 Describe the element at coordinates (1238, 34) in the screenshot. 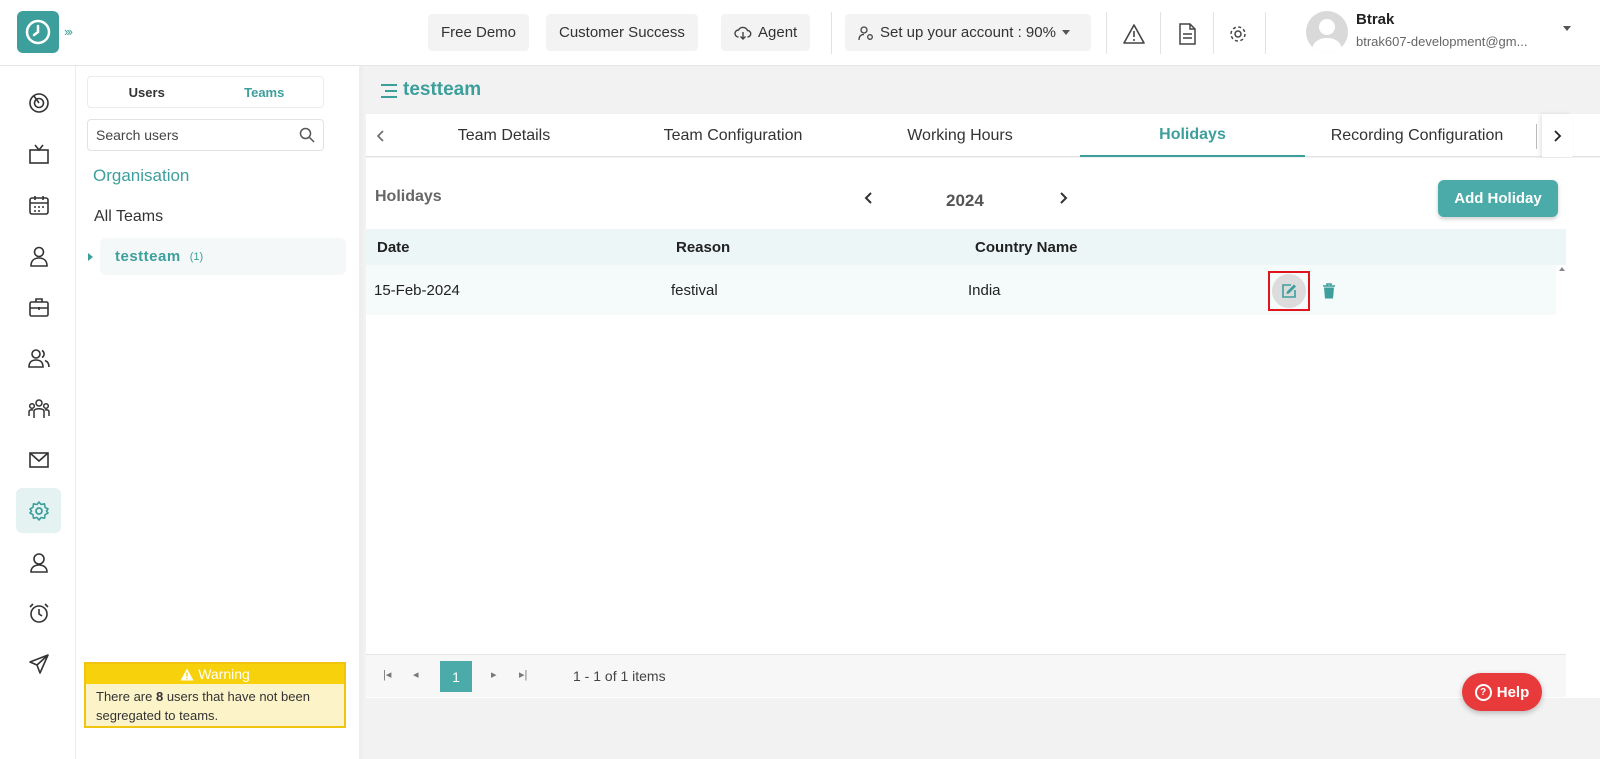

I see `settings-gear-icon` at that location.